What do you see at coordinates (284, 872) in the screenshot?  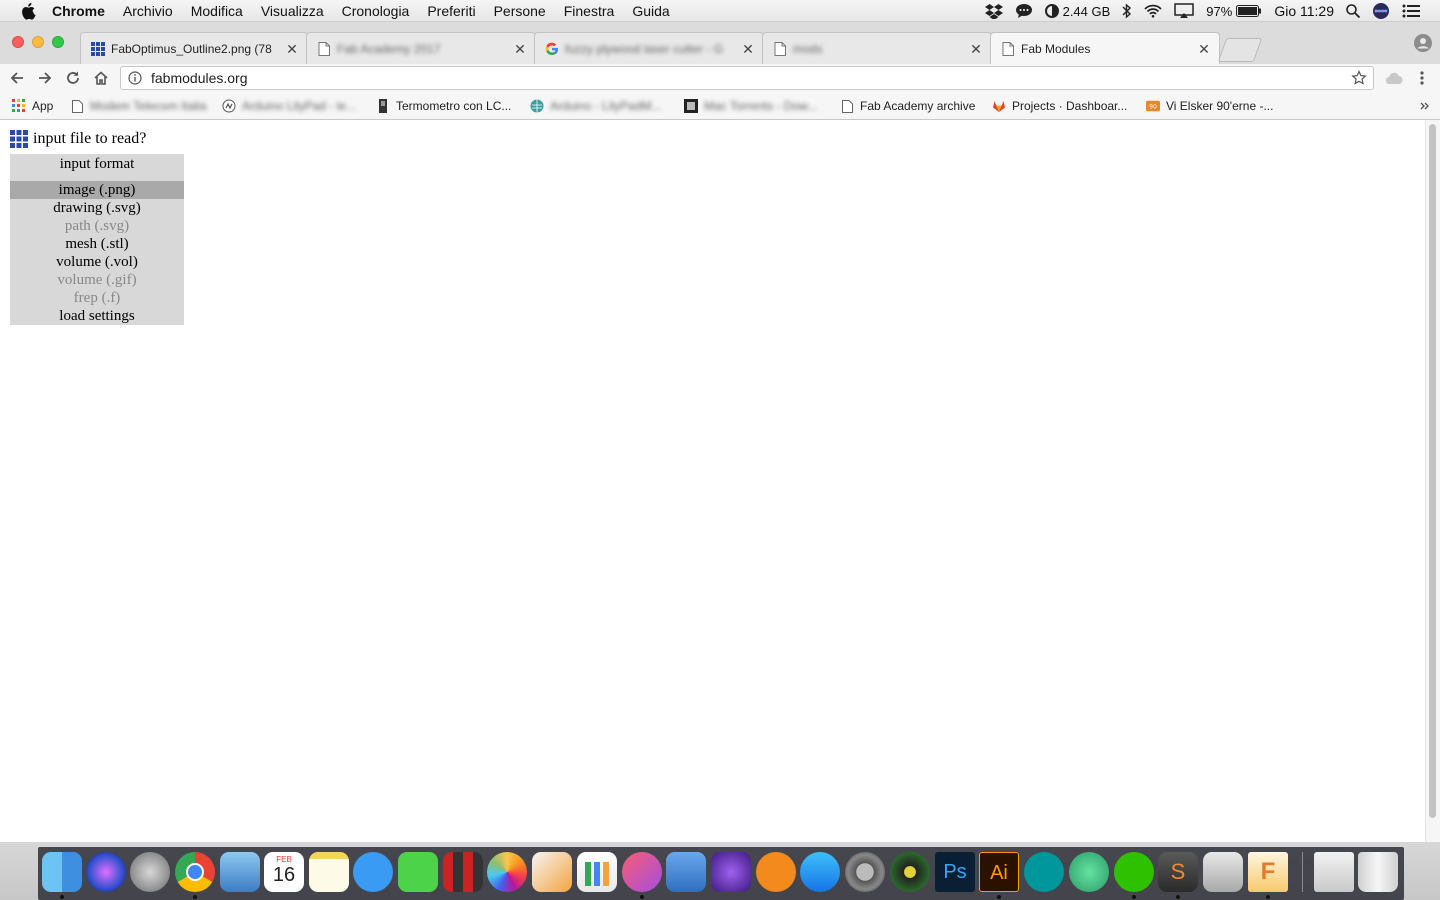 I see `calendar-icon: FEB 16` at bounding box center [284, 872].